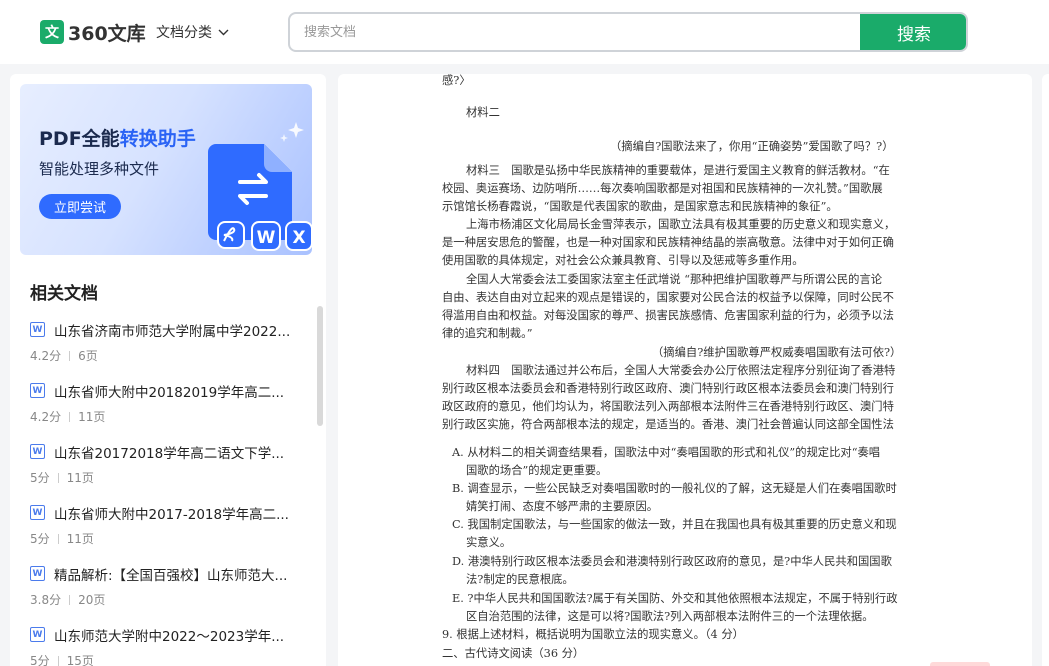  Describe the element at coordinates (913, 32) in the screenshot. I see `search-button: 搜索` at that location.